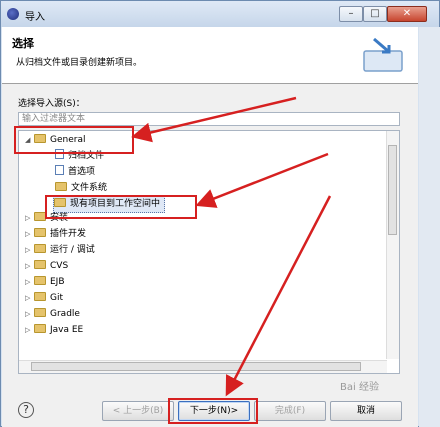 The image size is (440, 427). Describe the element at coordinates (138, 411) in the screenshot. I see `back-button: < 上一步(B)` at that location.